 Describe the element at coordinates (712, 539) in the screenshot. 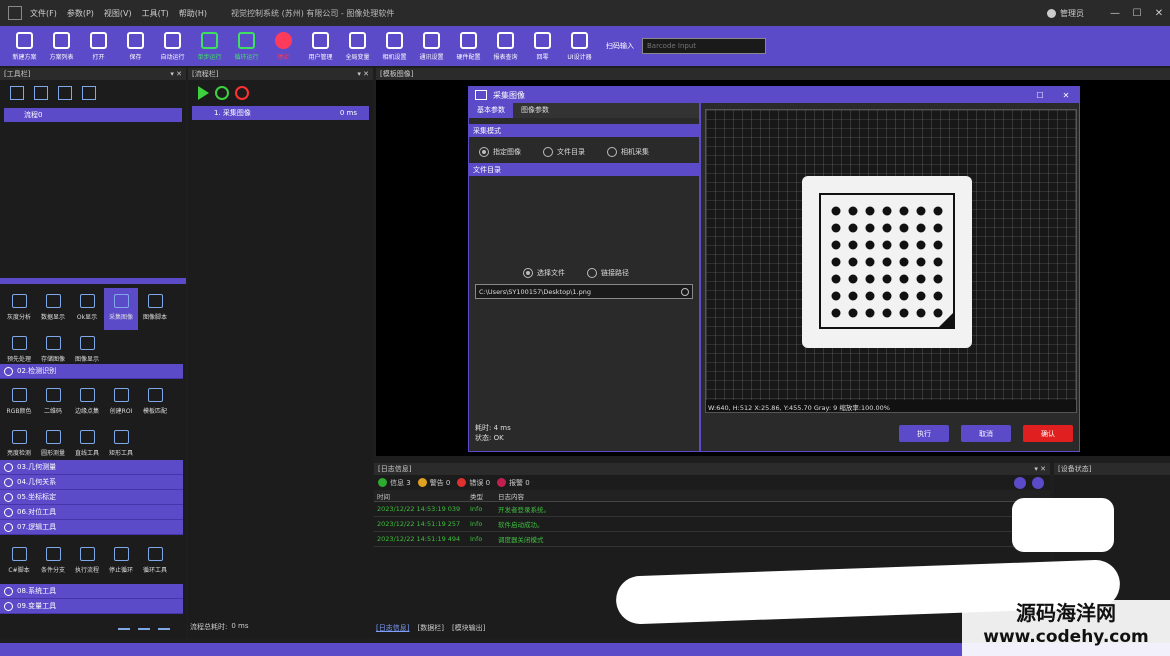

I see `table-row: 2023/12/22 14:51:19 494 Info 调度器关闭模式` at that location.